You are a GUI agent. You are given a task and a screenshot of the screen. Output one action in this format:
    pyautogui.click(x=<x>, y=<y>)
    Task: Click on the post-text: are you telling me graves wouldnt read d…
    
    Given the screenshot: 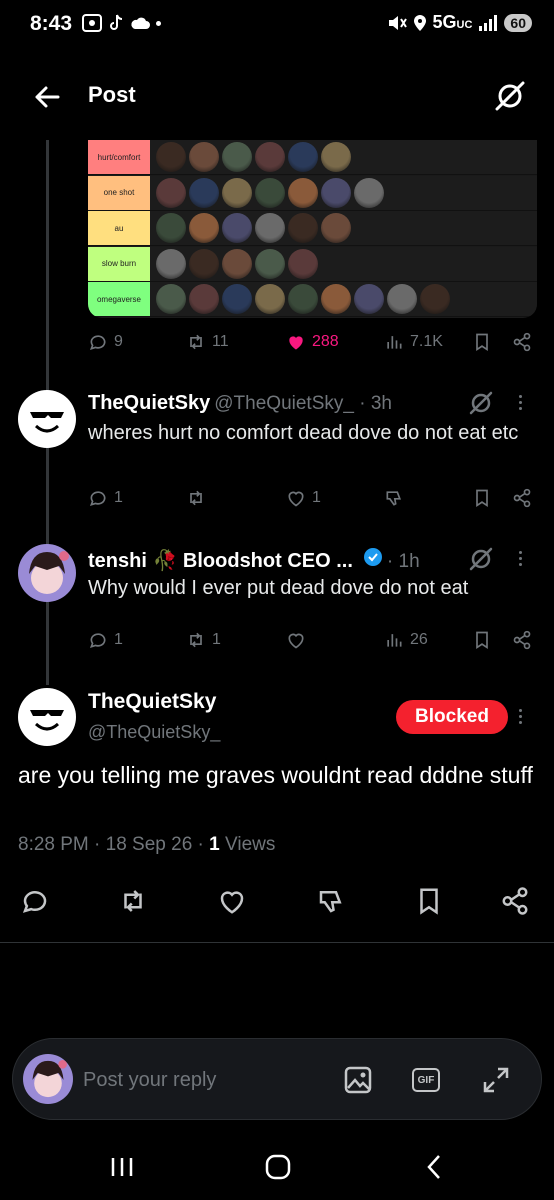 What is the action you would take?
    pyautogui.click(x=275, y=775)
    